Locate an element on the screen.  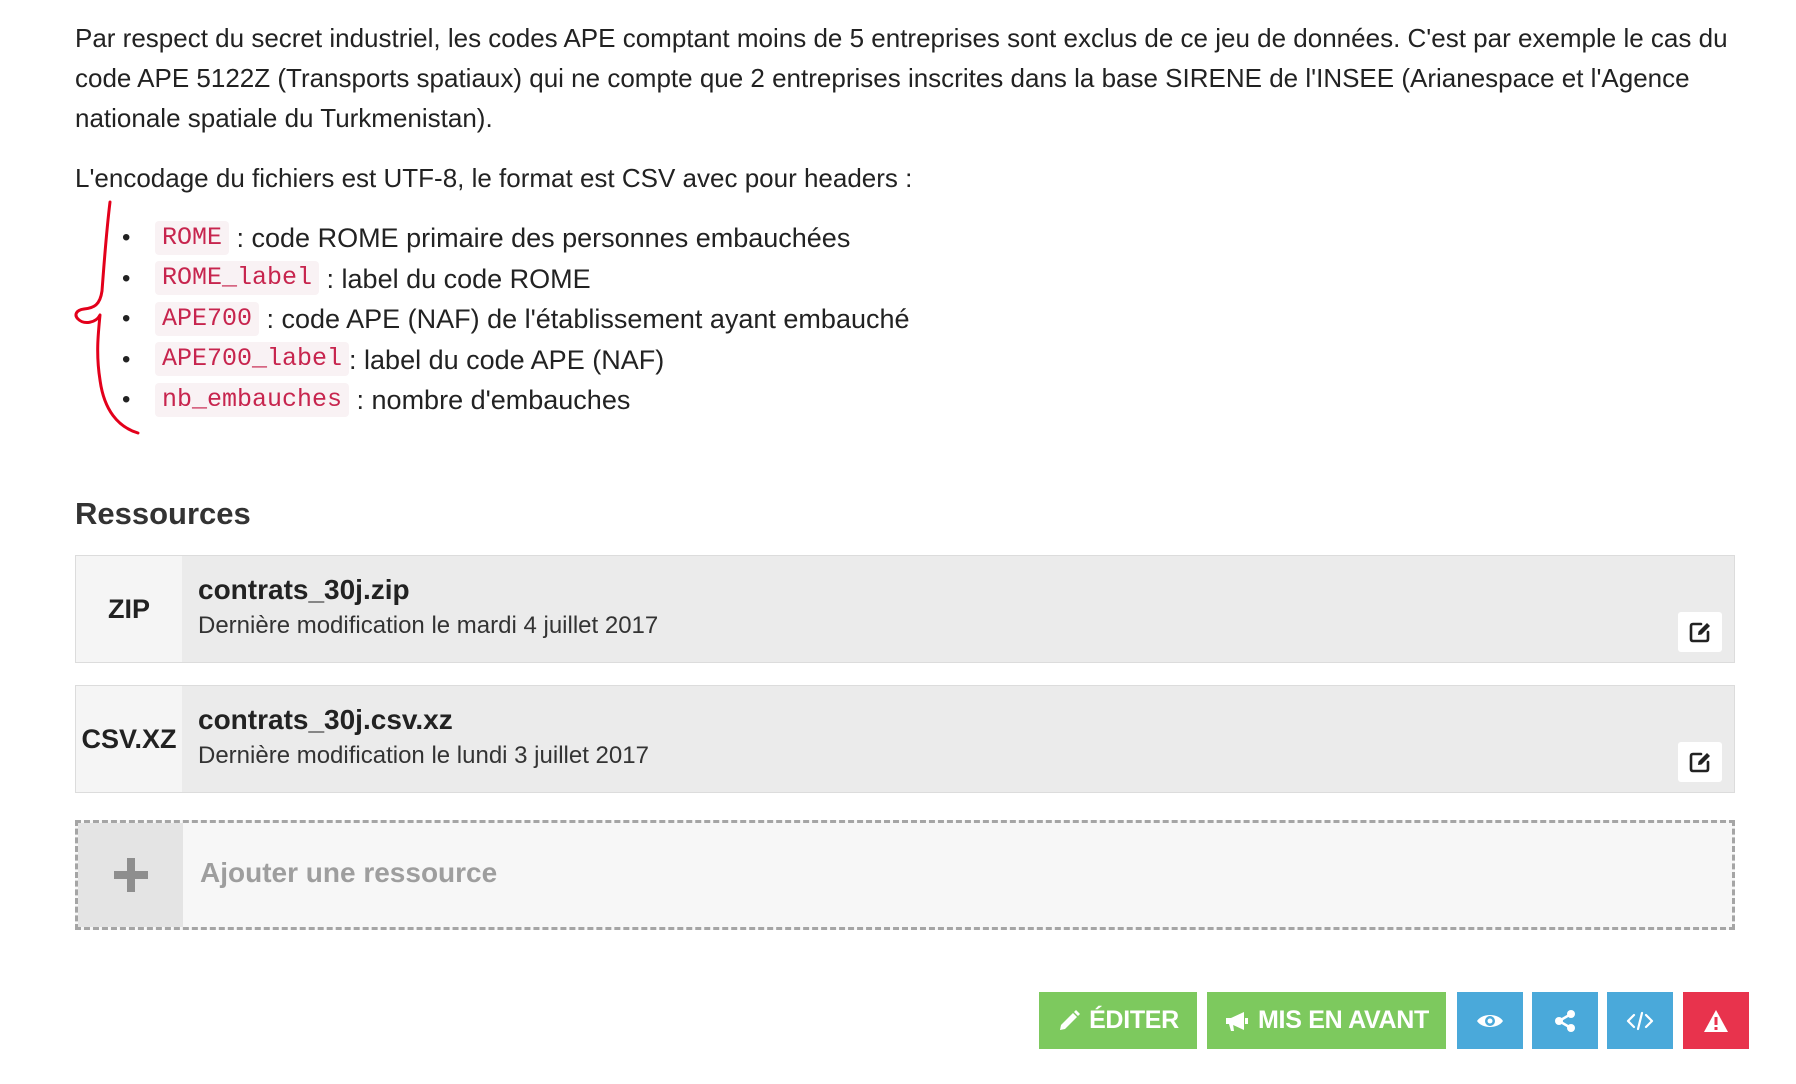
list-item: • APE700_label: label du code APE (NAF) is located at coordinates (492, 360).